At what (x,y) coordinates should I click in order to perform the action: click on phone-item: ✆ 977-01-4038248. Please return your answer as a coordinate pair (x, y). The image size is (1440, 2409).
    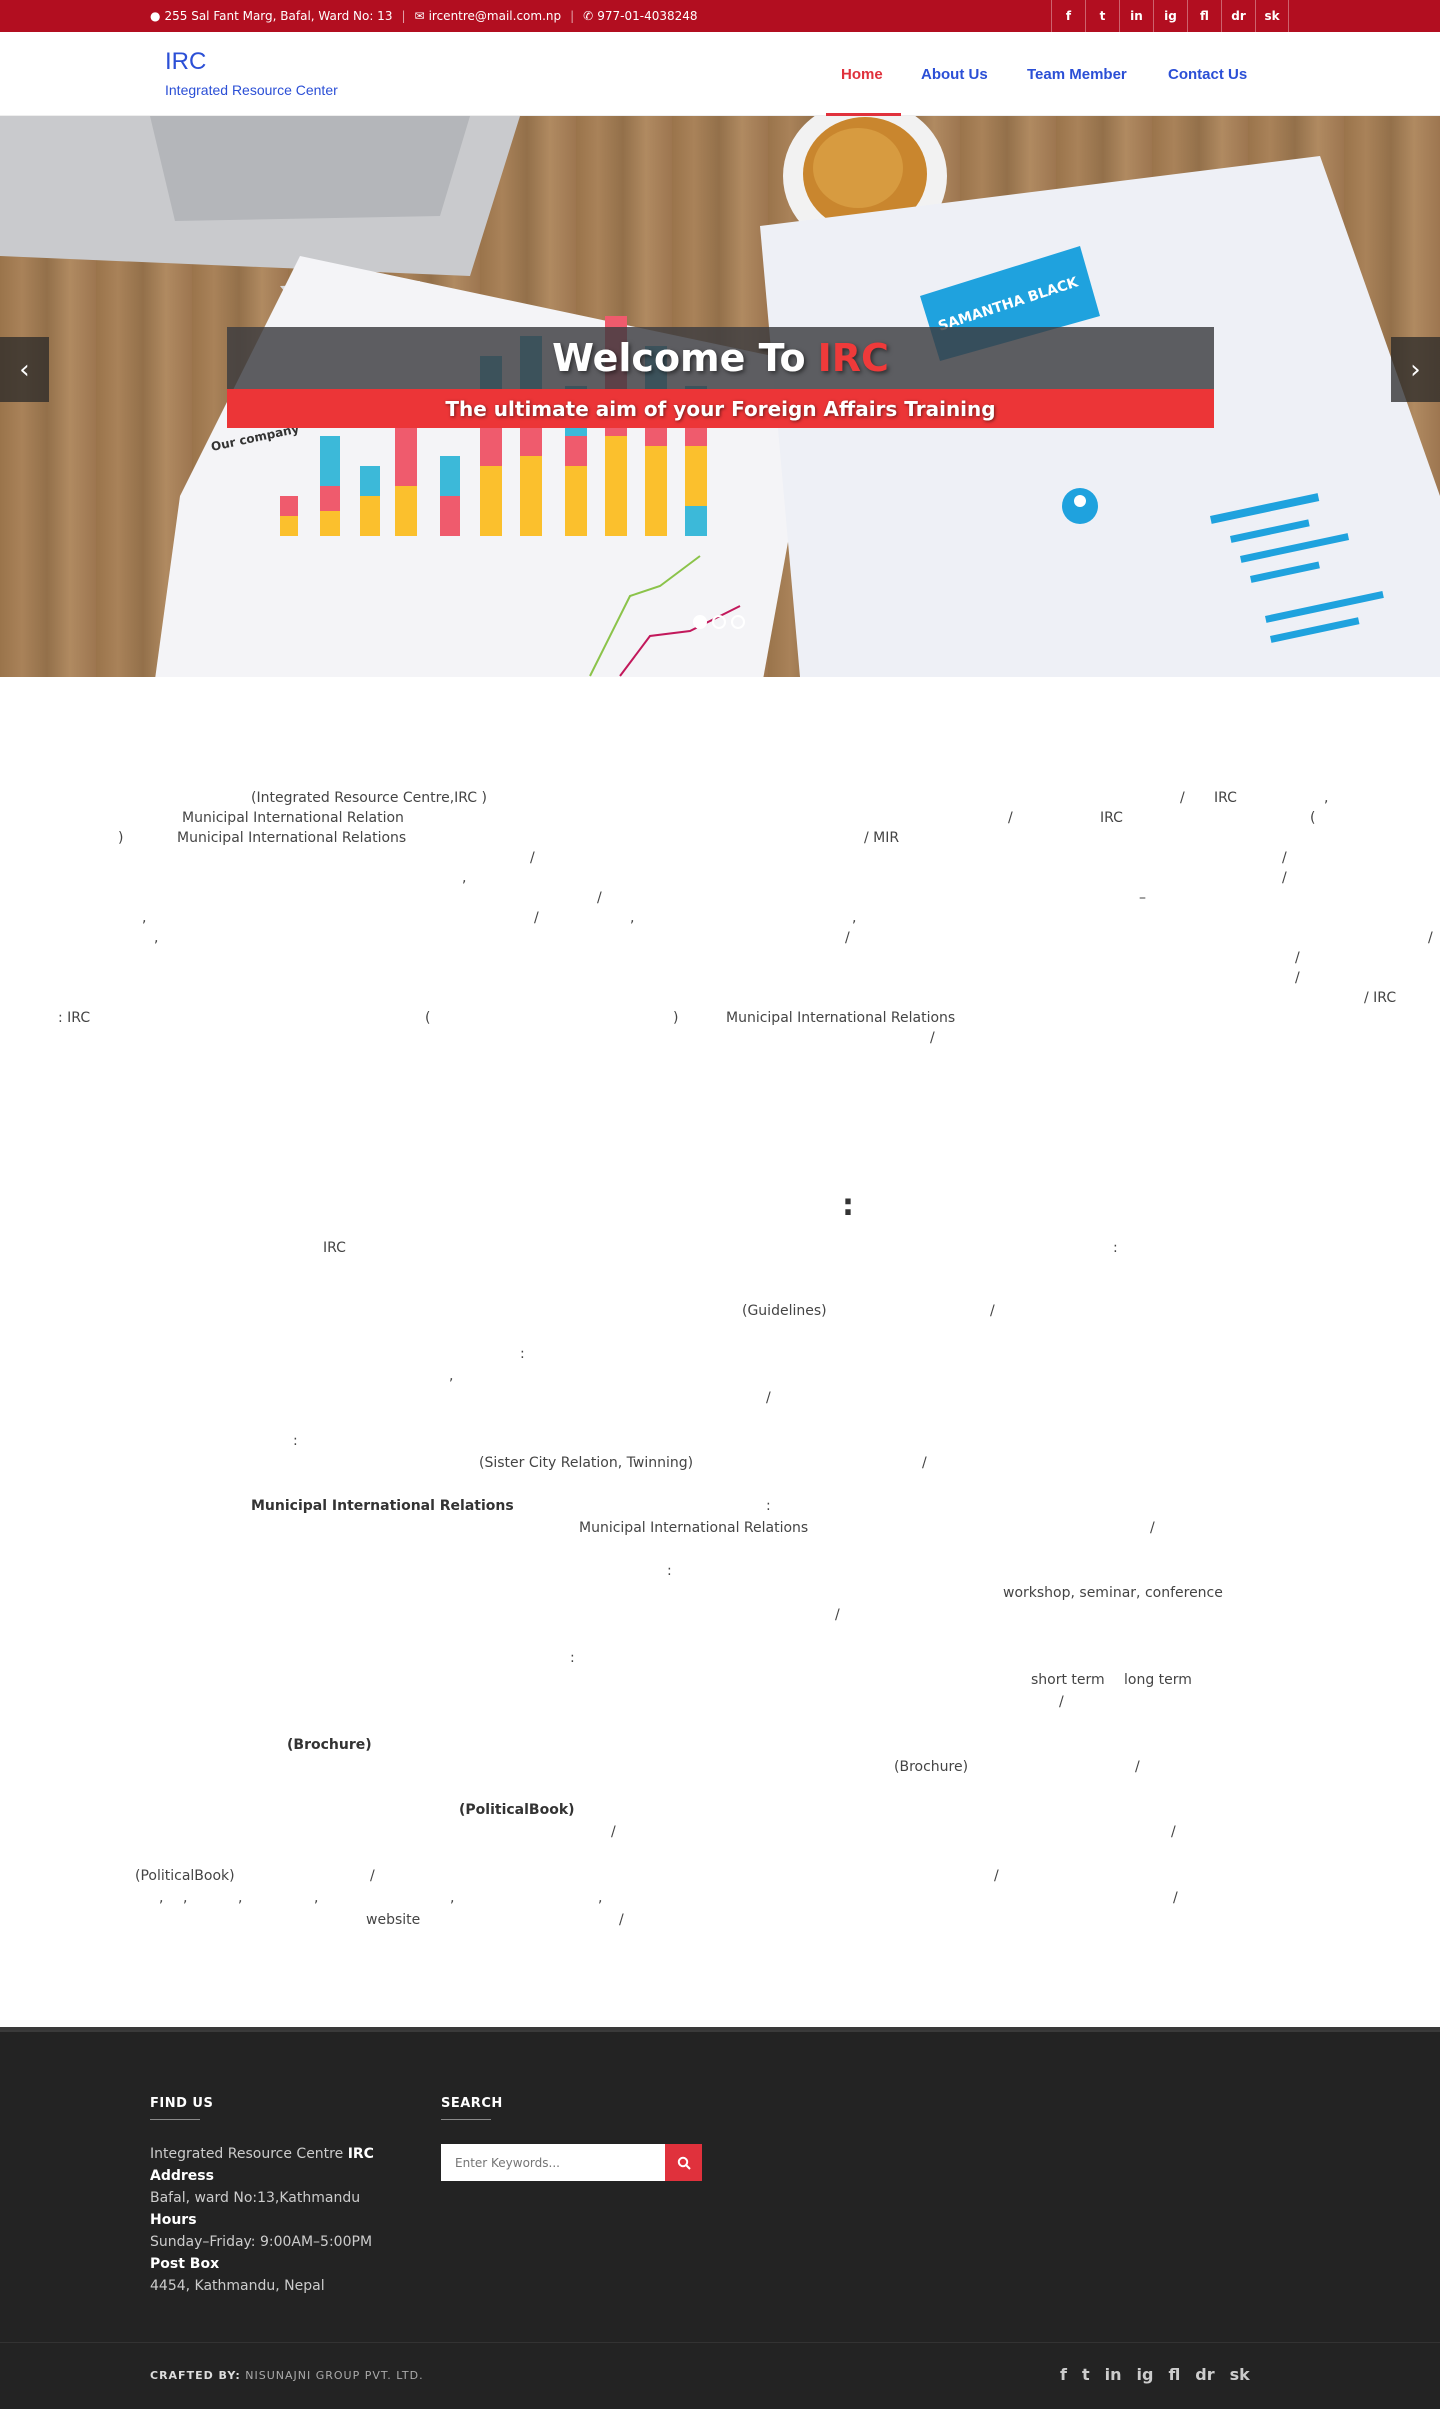
    Looking at the image, I should click on (640, 16).